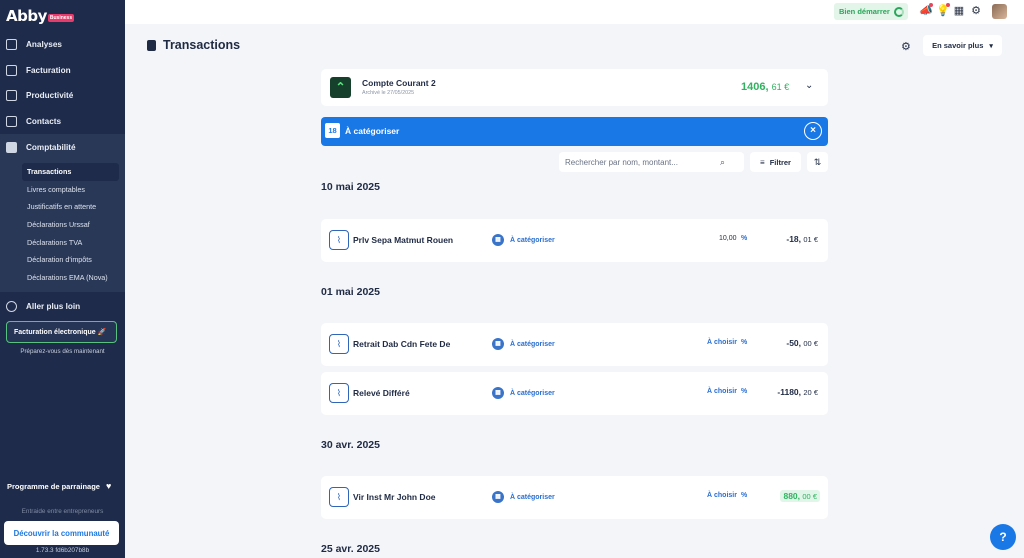  Describe the element at coordinates (350, 445) in the screenshot. I see `date-group-heading: 30 avr. 2025` at that location.